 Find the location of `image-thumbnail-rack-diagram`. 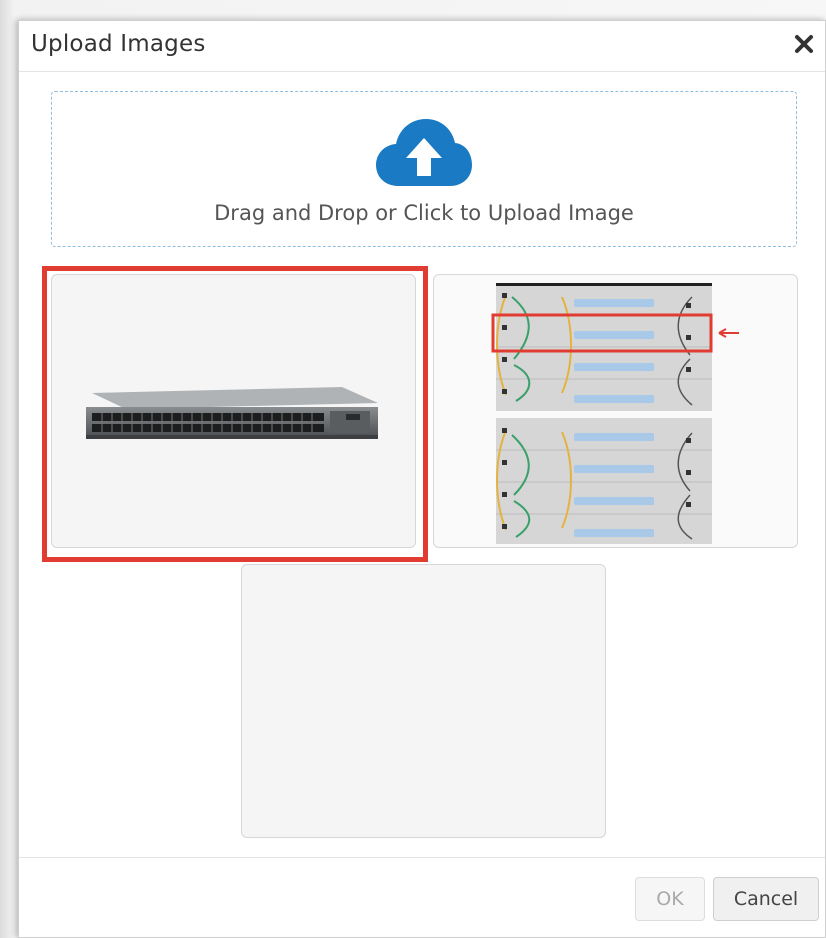

image-thumbnail-rack-diagram is located at coordinates (615, 411).